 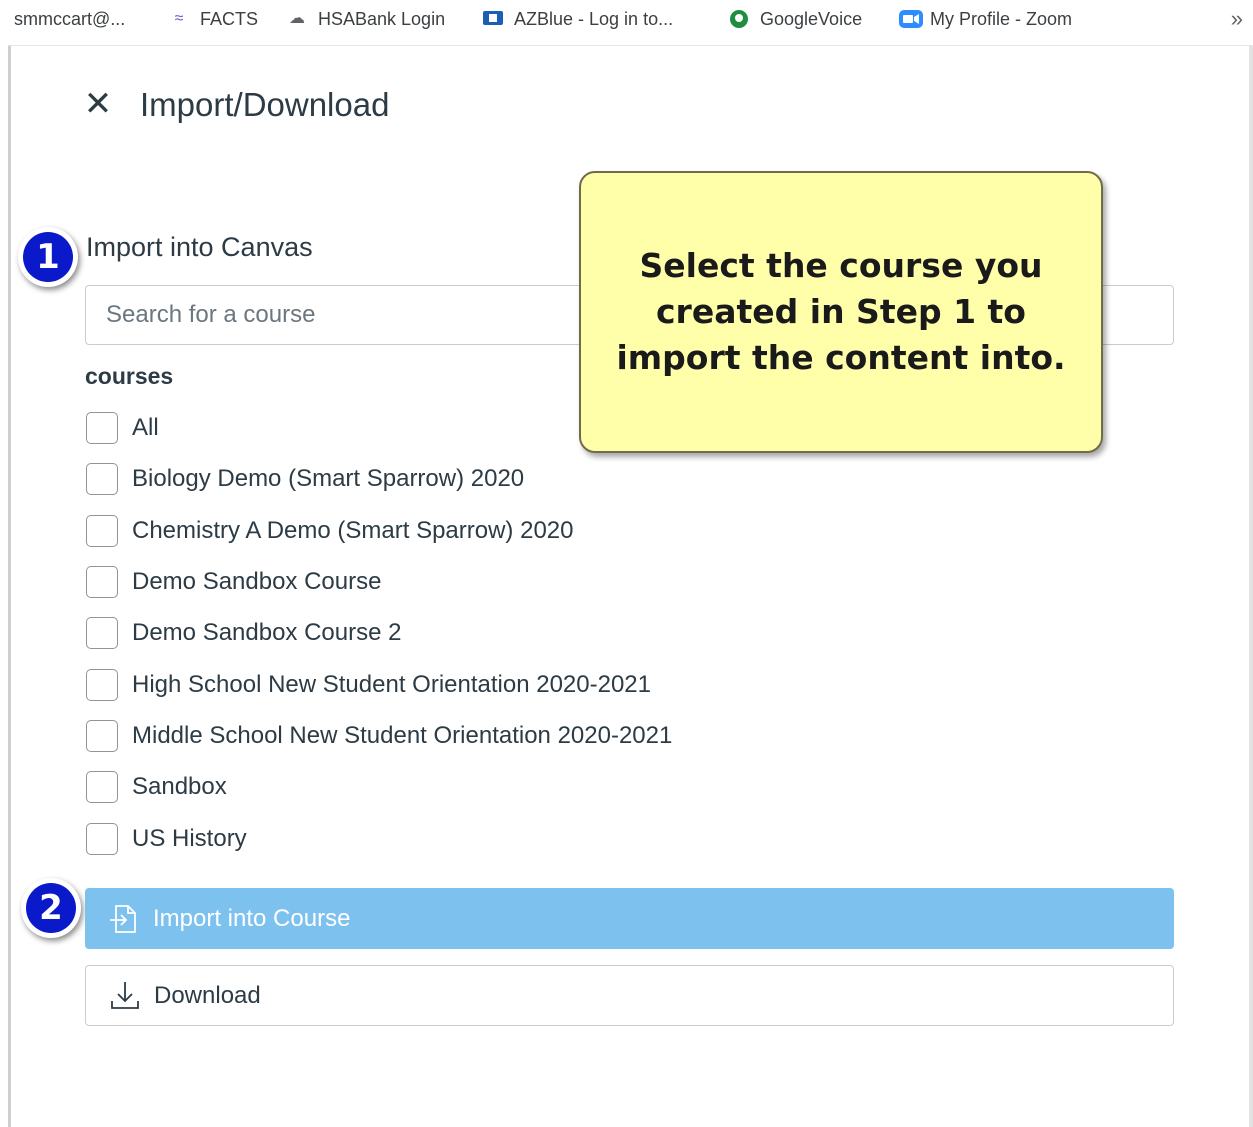 I want to click on course-option-biology-demo: Biology Demo (Smart Sparrow) 2020, so click(x=305, y=479).